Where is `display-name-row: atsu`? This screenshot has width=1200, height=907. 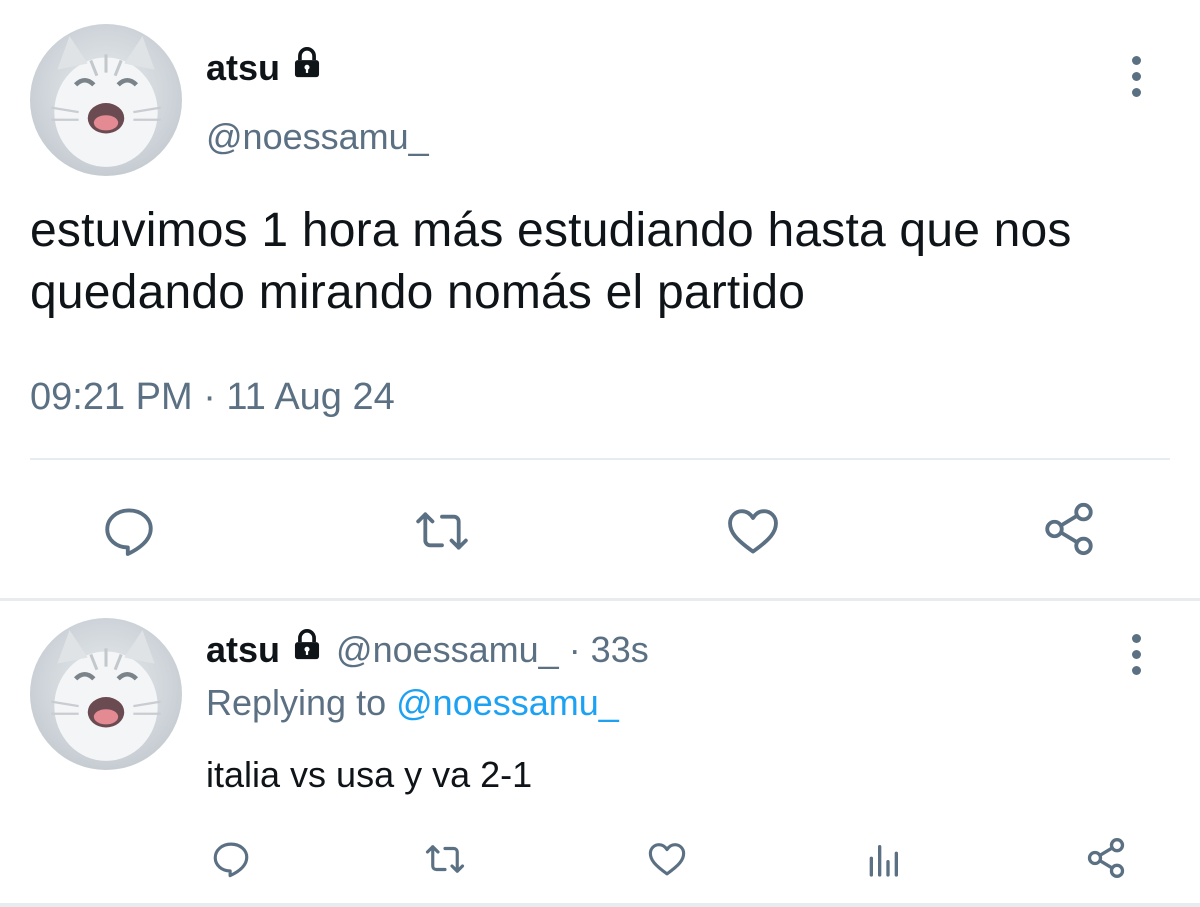 display-name-row: atsu is located at coordinates (265, 67).